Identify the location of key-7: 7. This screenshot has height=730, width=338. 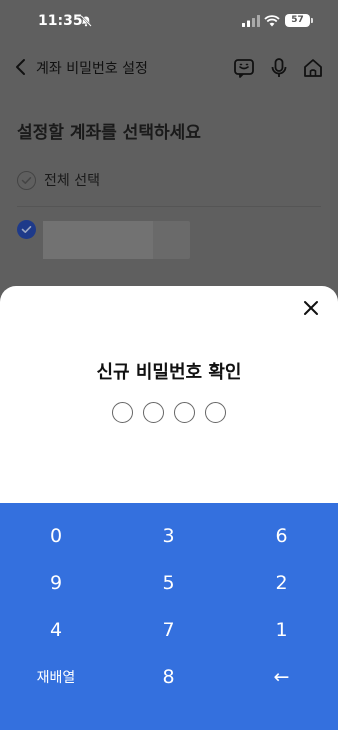
(168, 629).